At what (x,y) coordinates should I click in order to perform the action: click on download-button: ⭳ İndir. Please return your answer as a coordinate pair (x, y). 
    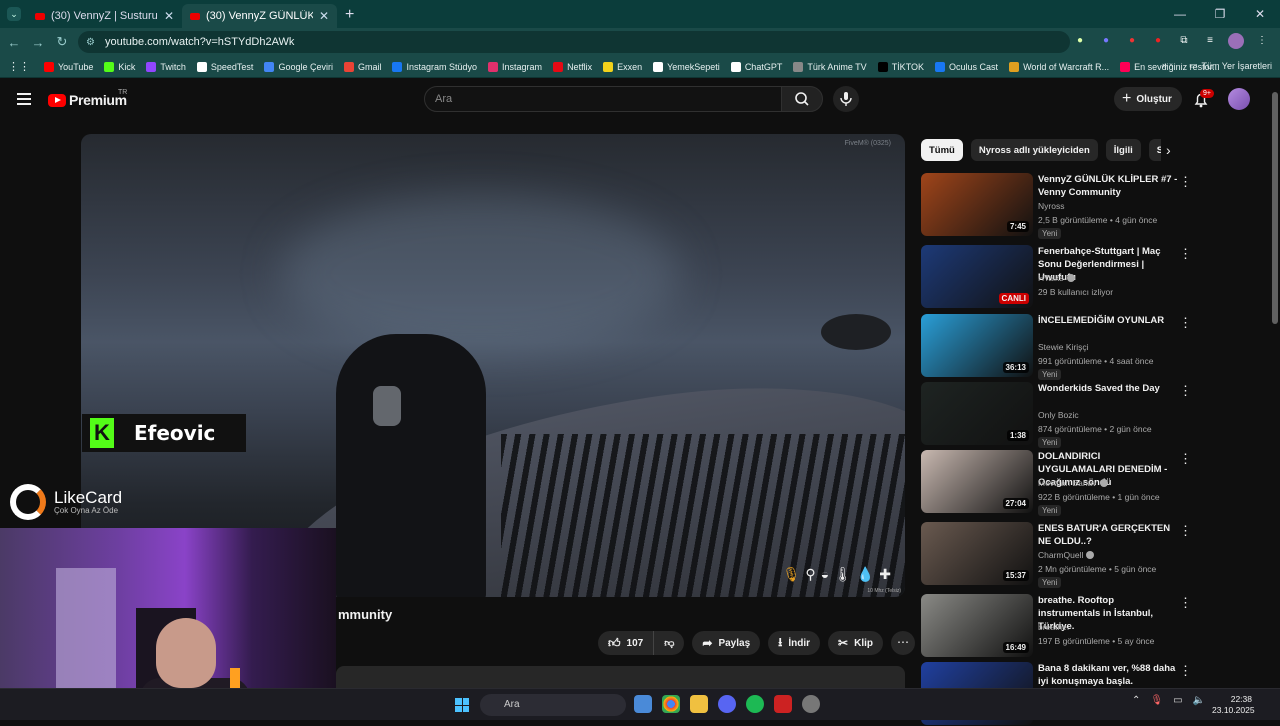
    Looking at the image, I should click on (794, 643).